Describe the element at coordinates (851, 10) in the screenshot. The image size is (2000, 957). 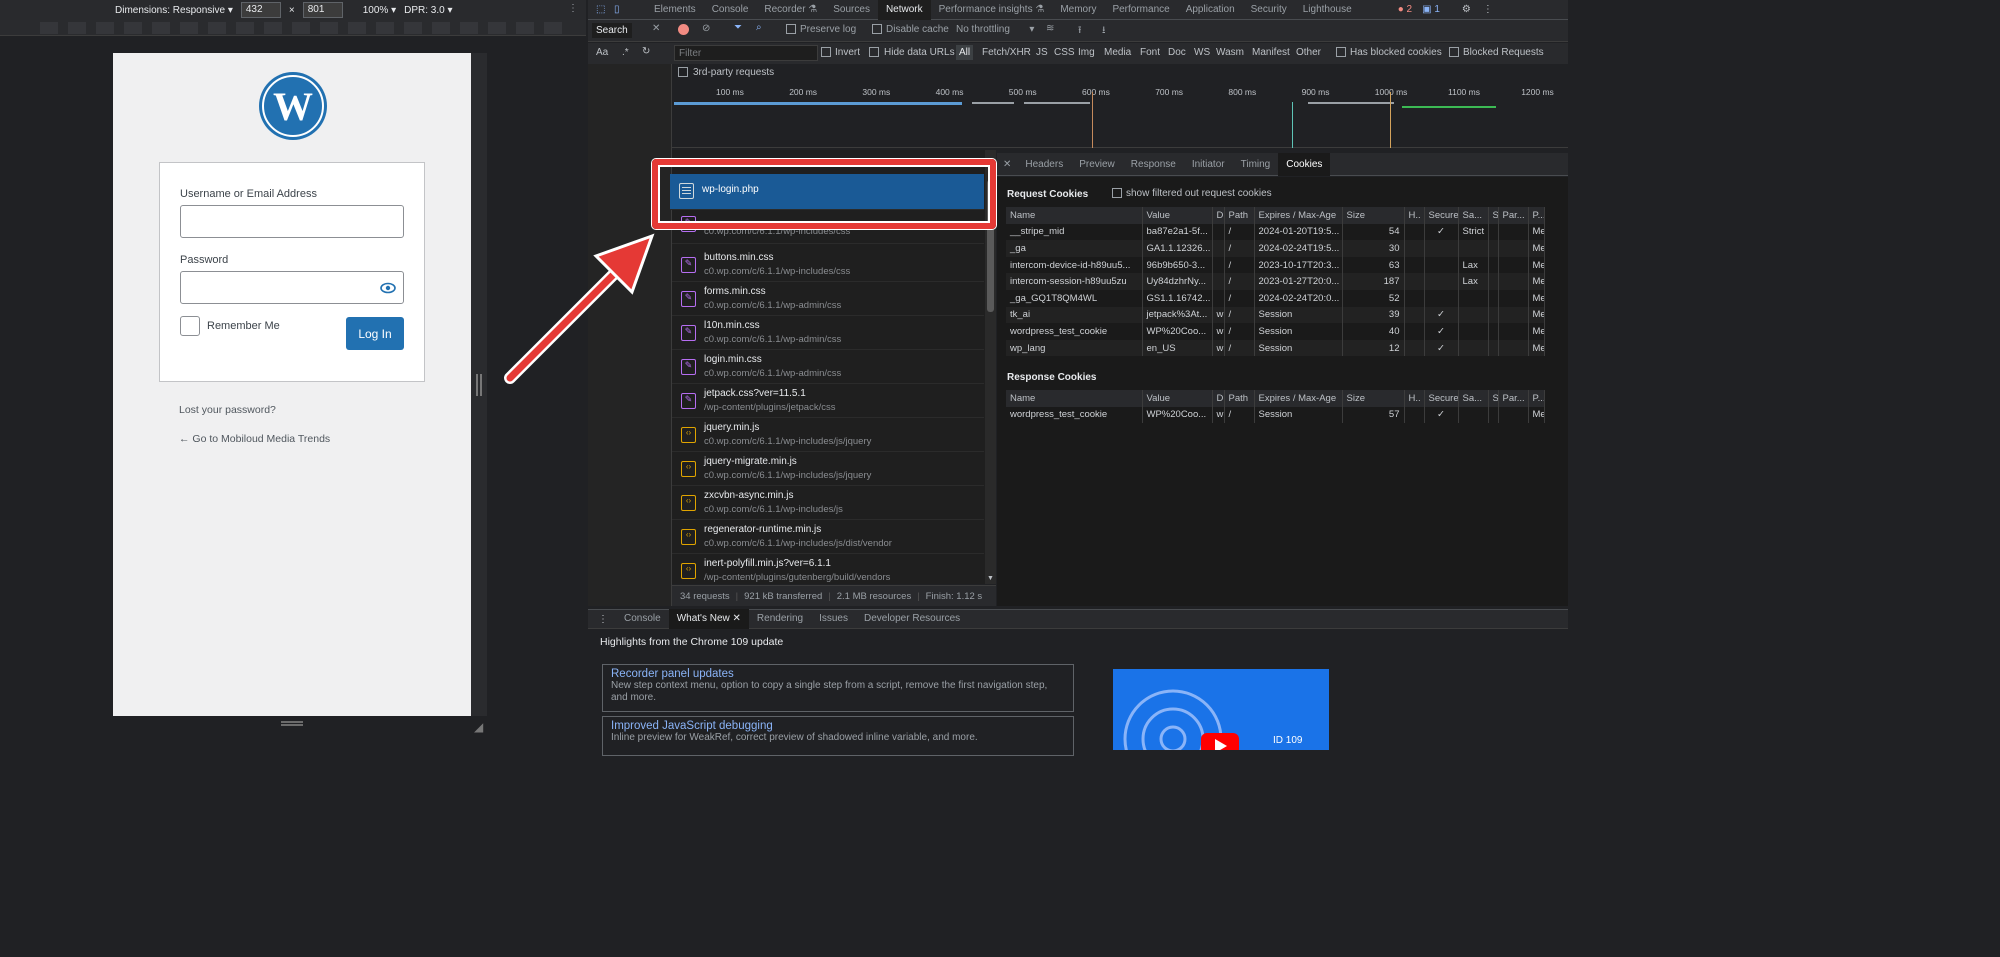
I see `tab-sources: Sources` at that location.